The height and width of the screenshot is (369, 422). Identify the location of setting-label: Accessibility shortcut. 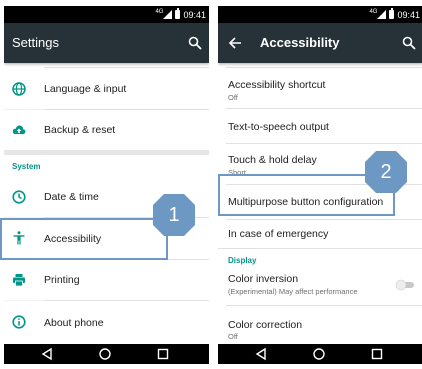
(277, 85).